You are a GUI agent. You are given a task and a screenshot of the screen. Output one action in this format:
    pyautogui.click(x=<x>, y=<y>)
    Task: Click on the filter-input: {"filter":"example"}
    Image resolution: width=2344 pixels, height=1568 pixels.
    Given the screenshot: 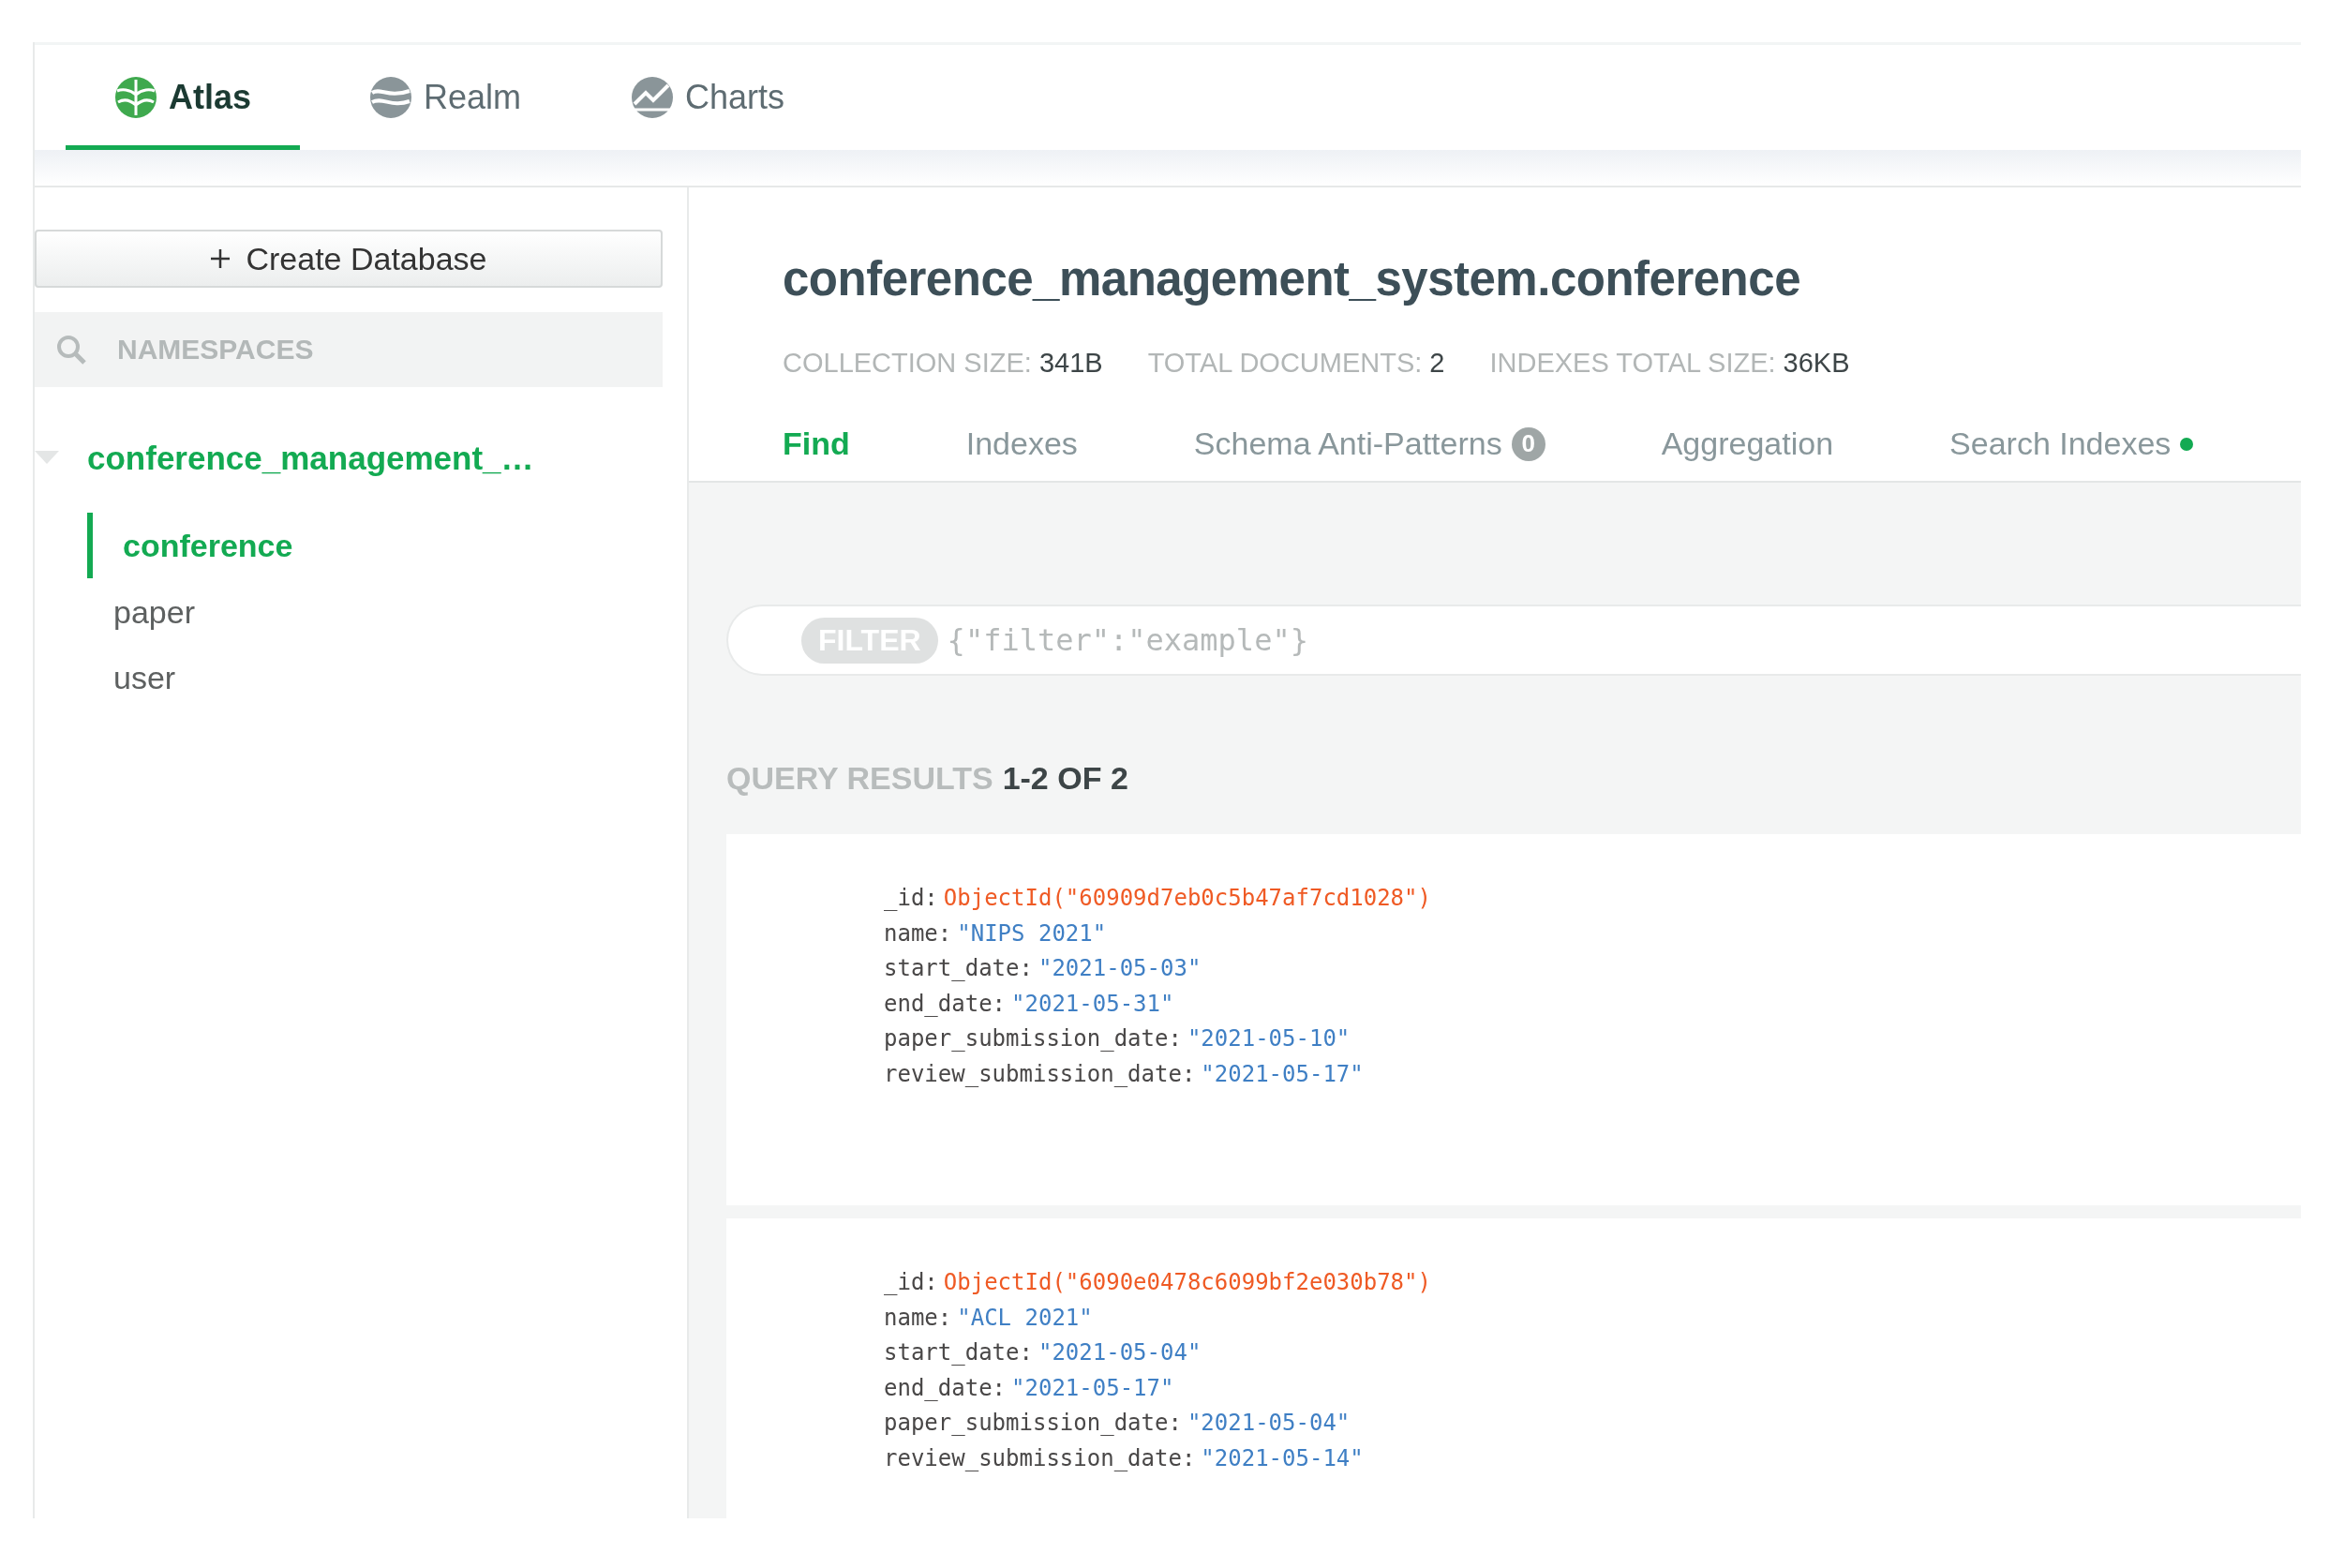 What is the action you would take?
    pyautogui.click(x=1623, y=640)
    